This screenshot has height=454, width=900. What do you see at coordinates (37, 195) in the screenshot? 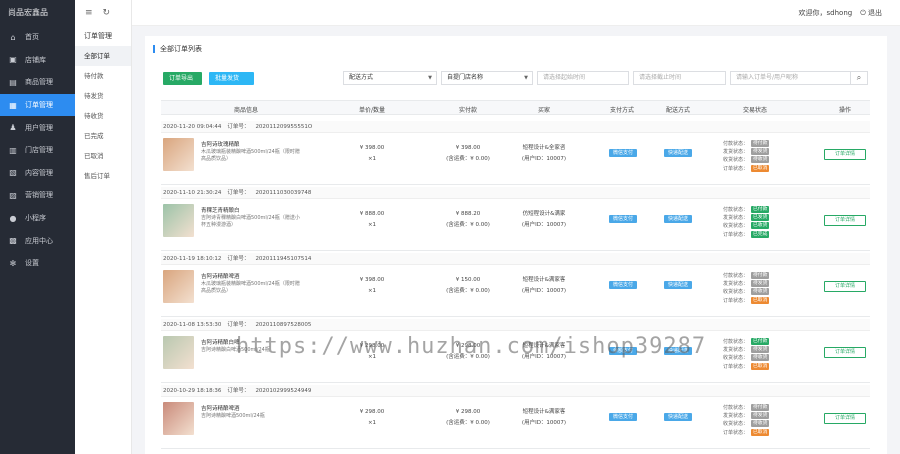
I see `sidebar-item-7: ▨ 营销管理` at bounding box center [37, 195].